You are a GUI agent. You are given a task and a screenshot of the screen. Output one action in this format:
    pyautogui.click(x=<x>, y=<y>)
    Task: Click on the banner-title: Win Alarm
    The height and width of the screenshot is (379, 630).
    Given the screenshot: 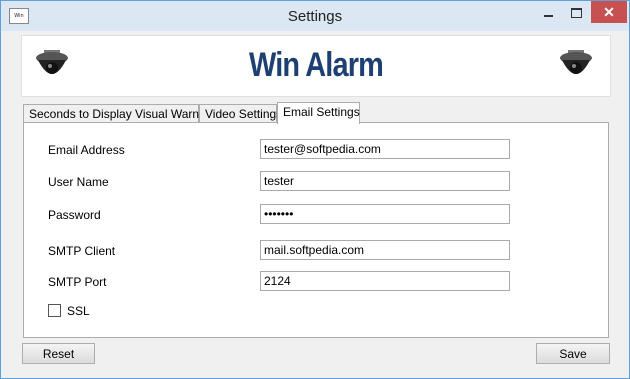 What is the action you would take?
    pyautogui.click(x=316, y=65)
    